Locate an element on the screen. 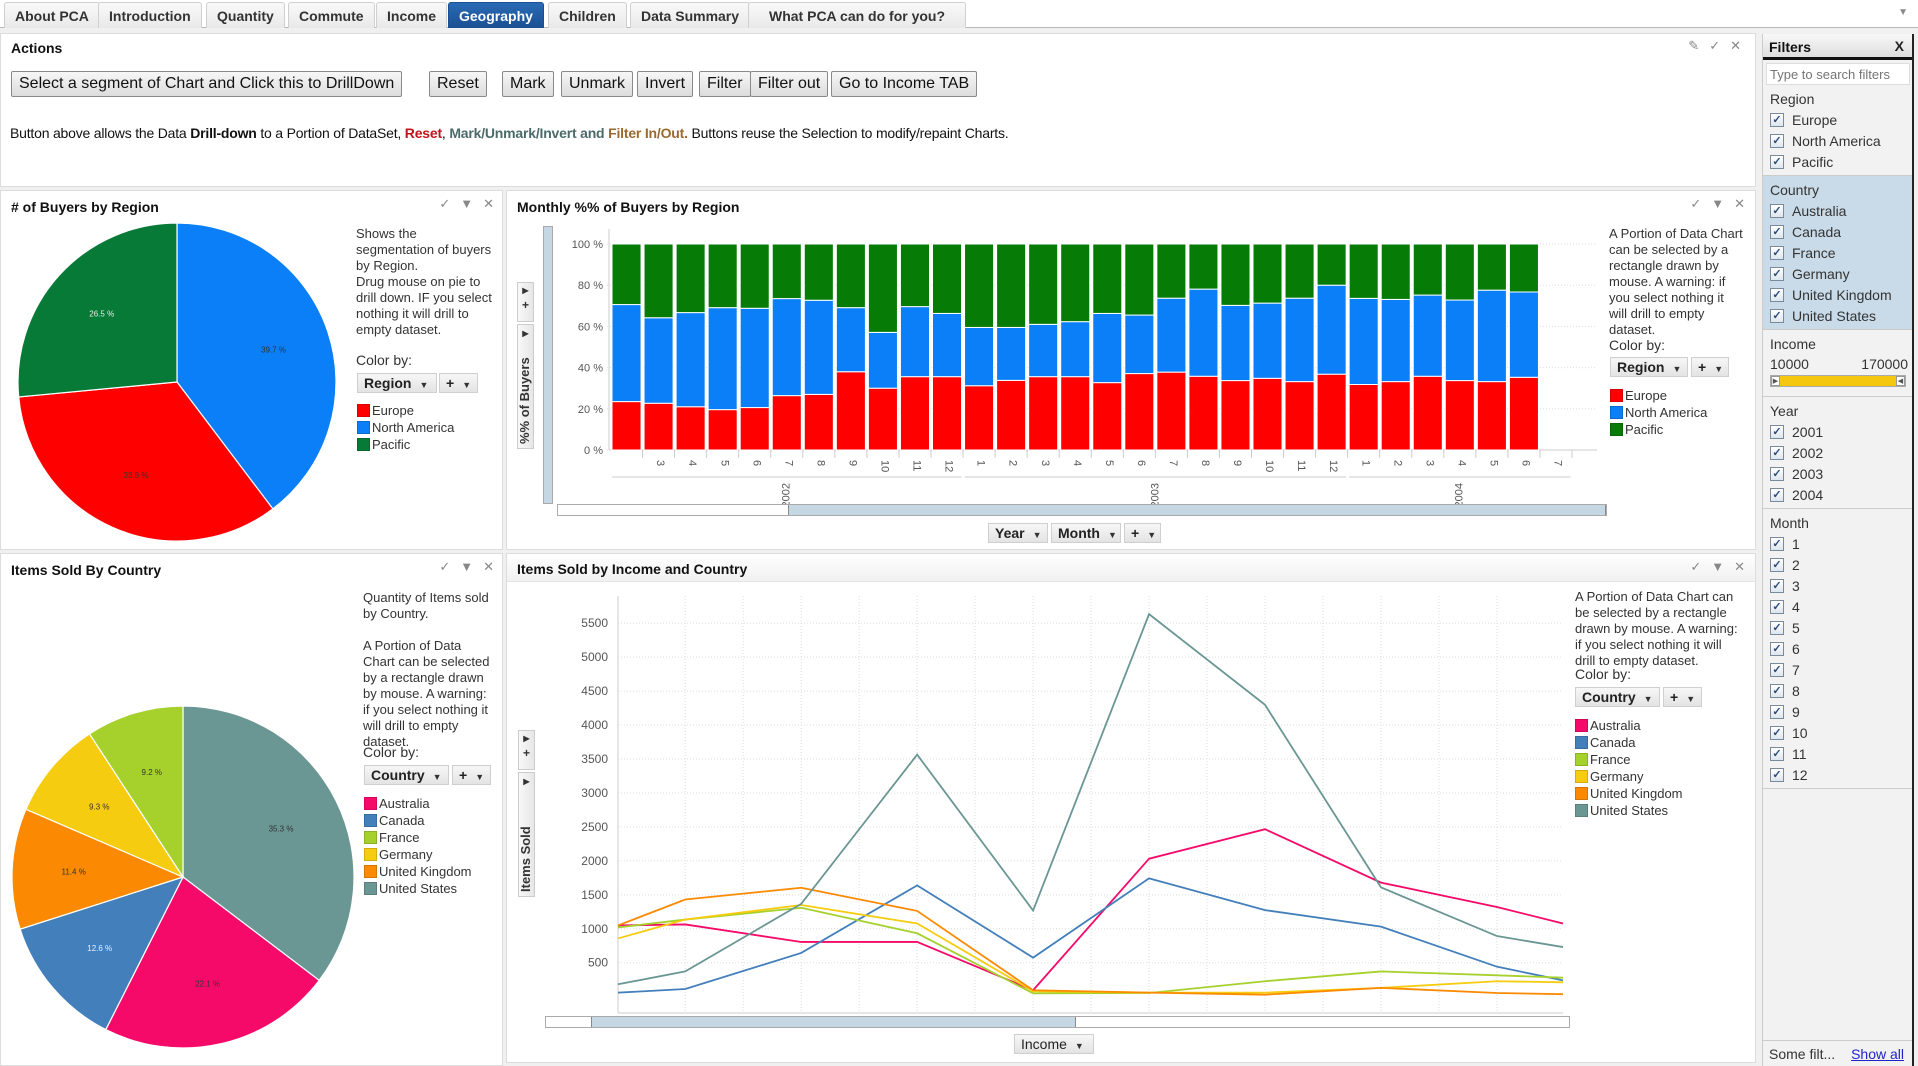  legend-item-canada: Canada is located at coordinates (418, 820).